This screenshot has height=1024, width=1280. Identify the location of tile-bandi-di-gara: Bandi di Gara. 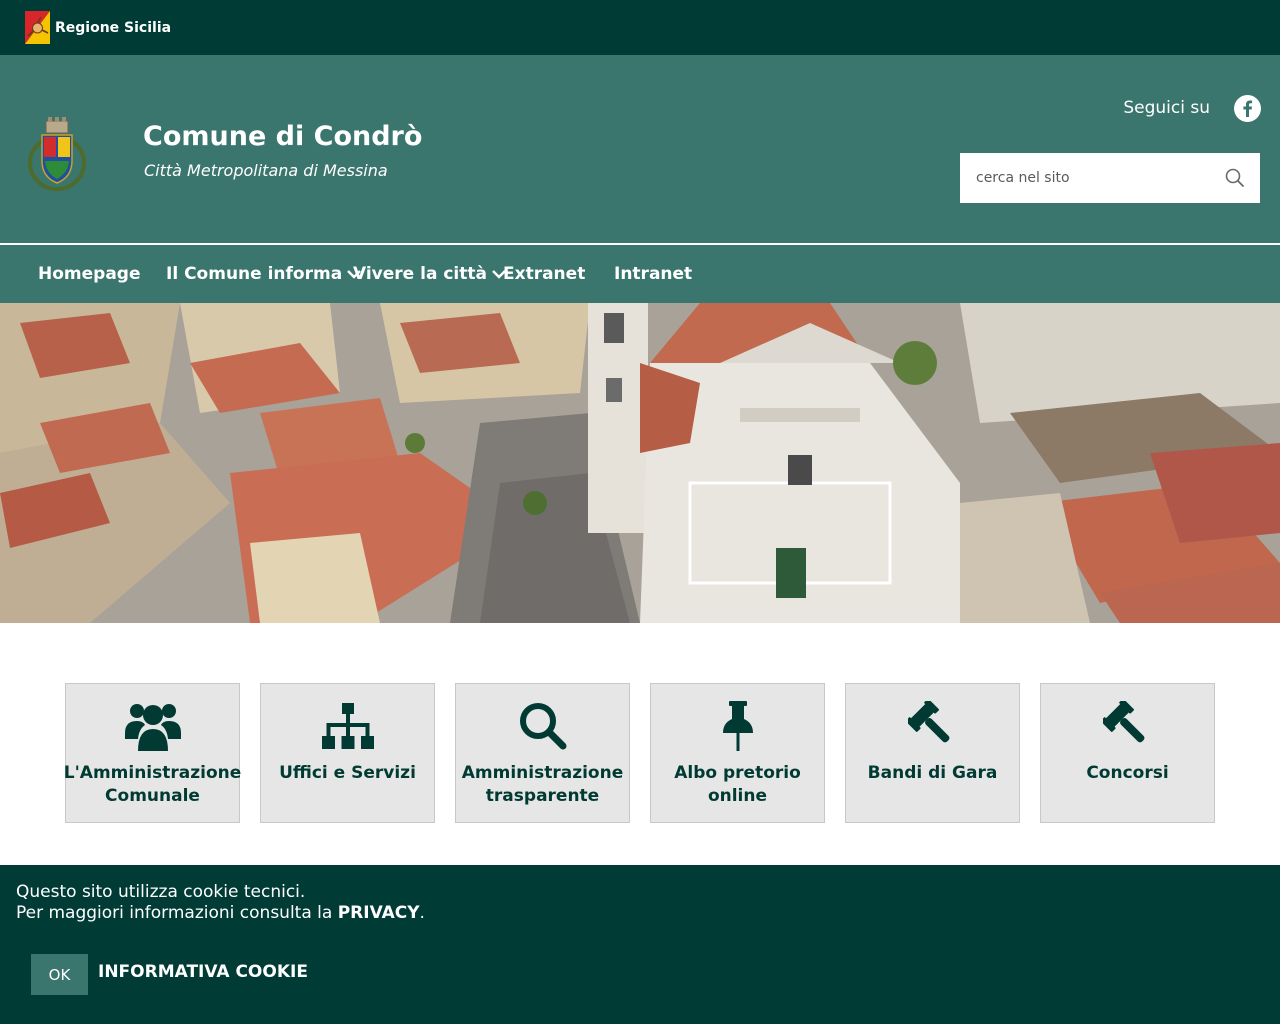
(932, 753).